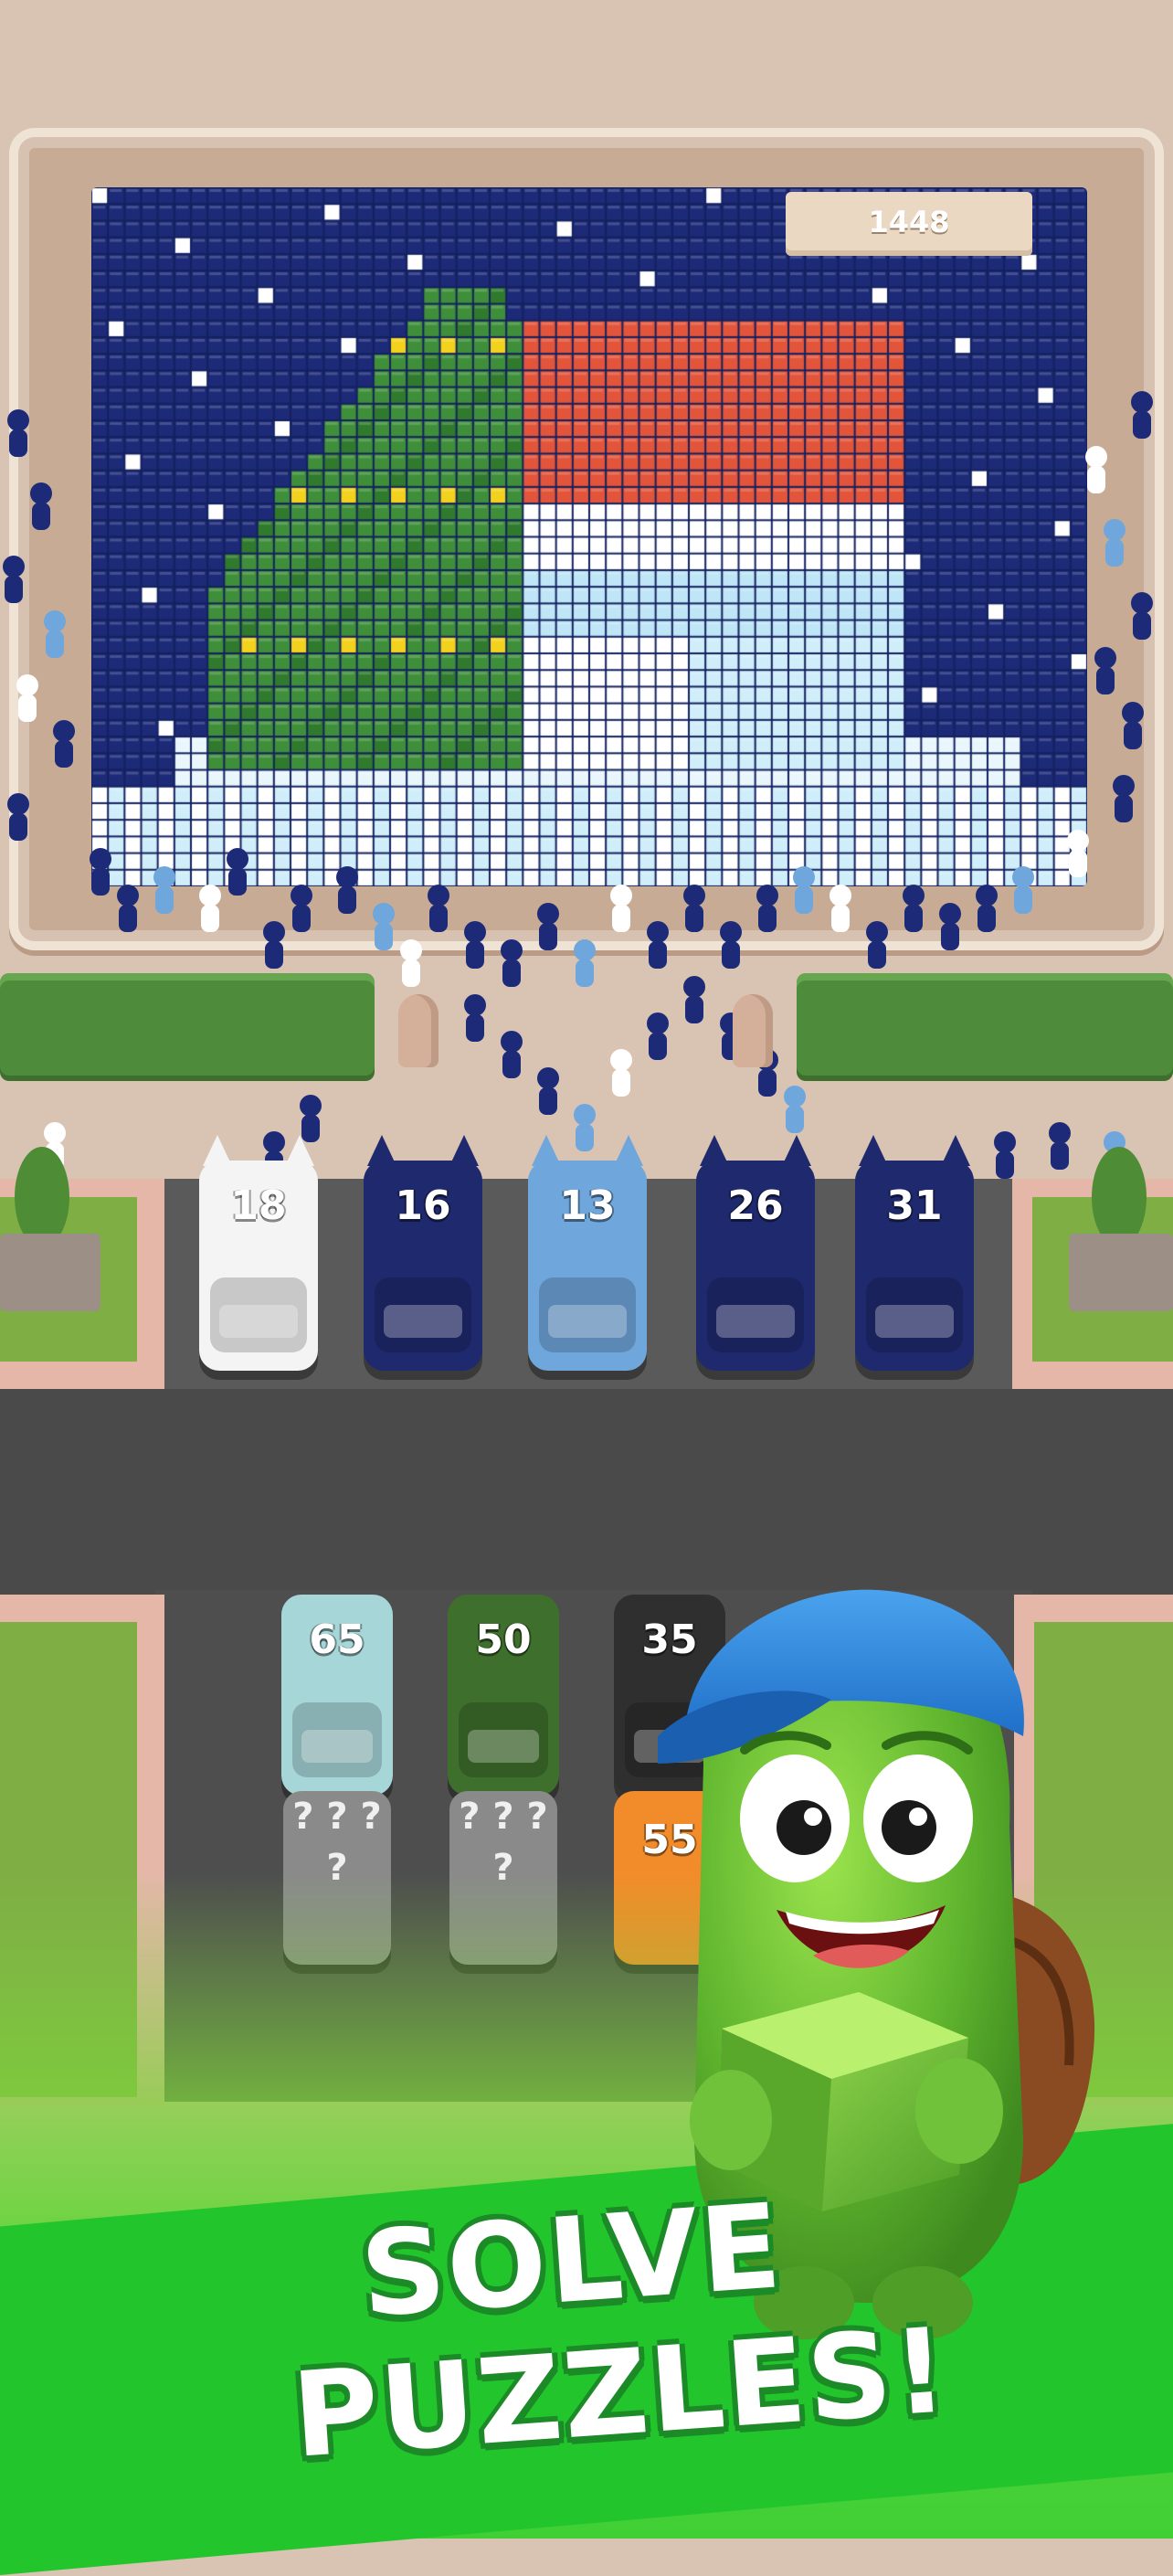 The height and width of the screenshot is (2576, 1173). What do you see at coordinates (1121, 1272) in the screenshot?
I see `planter-right` at bounding box center [1121, 1272].